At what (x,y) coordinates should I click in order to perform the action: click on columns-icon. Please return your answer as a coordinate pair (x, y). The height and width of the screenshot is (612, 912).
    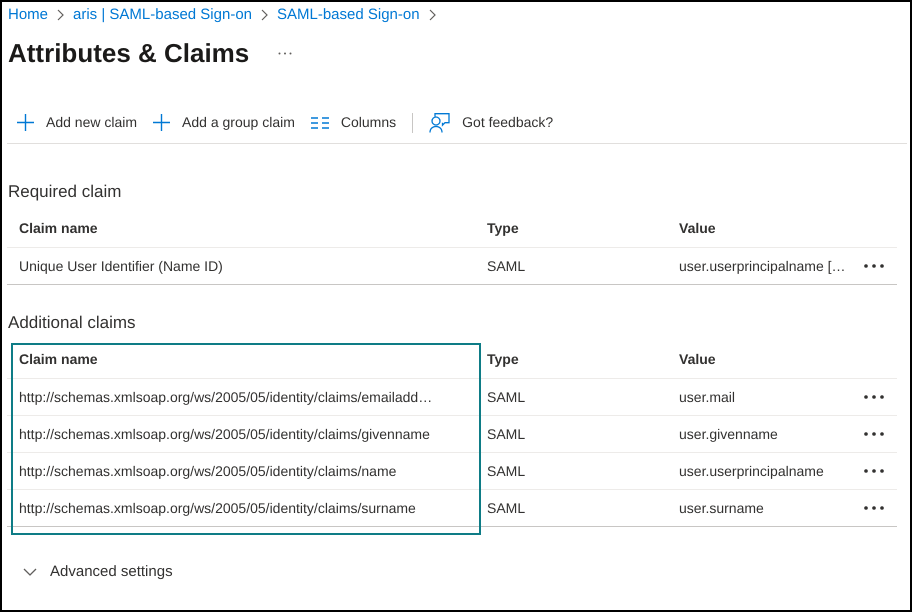
    Looking at the image, I should click on (319, 122).